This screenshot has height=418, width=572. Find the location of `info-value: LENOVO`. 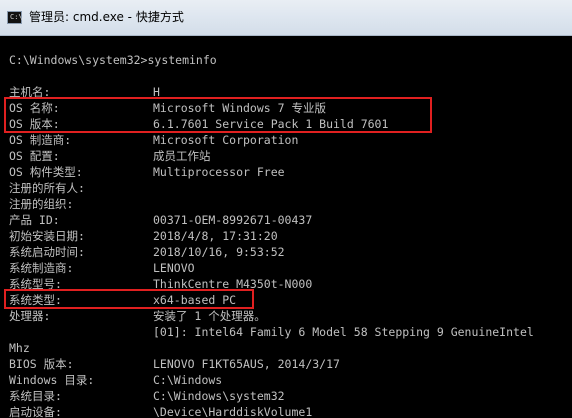

info-value: LENOVO is located at coordinates (174, 268).